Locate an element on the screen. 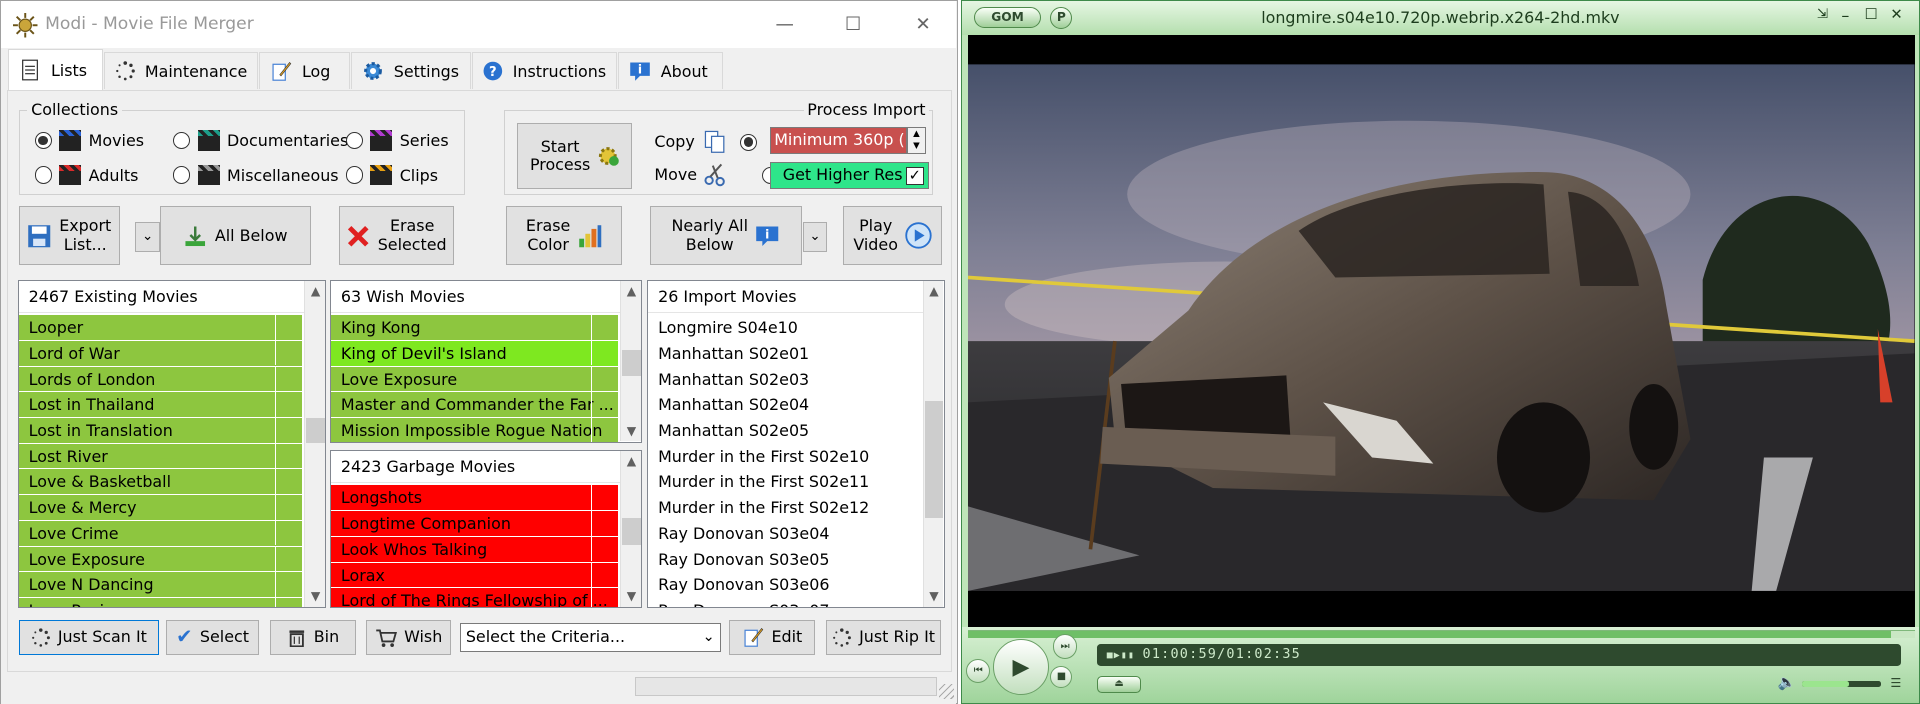 The image size is (1920, 704). tab-log: Log is located at coordinates (304, 71).